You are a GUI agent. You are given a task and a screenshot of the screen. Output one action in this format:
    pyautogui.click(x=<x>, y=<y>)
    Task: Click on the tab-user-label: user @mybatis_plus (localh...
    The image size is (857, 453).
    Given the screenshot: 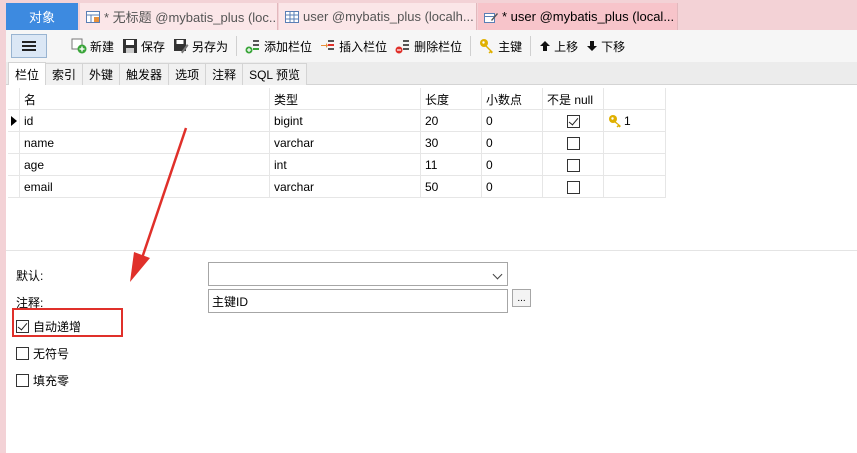 What is the action you would take?
    pyautogui.click(x=388, y=16)
    